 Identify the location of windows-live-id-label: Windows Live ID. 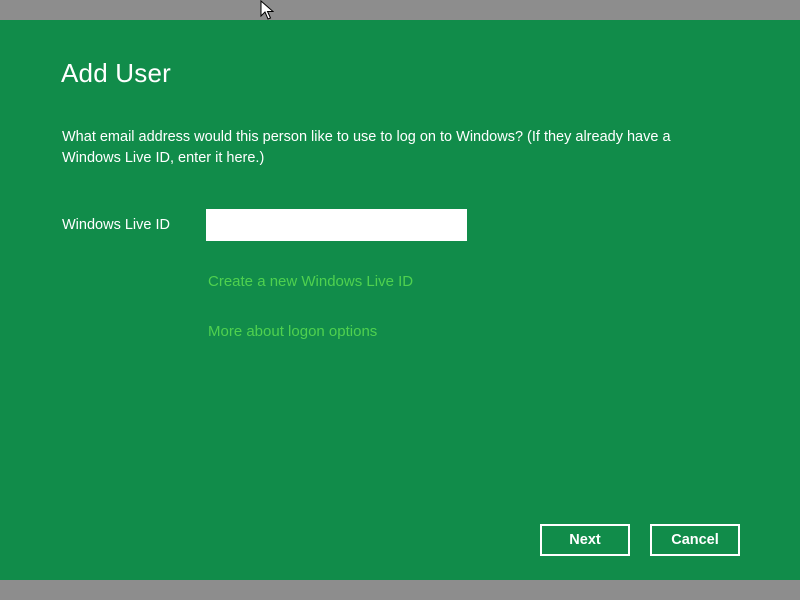
(116, 225).